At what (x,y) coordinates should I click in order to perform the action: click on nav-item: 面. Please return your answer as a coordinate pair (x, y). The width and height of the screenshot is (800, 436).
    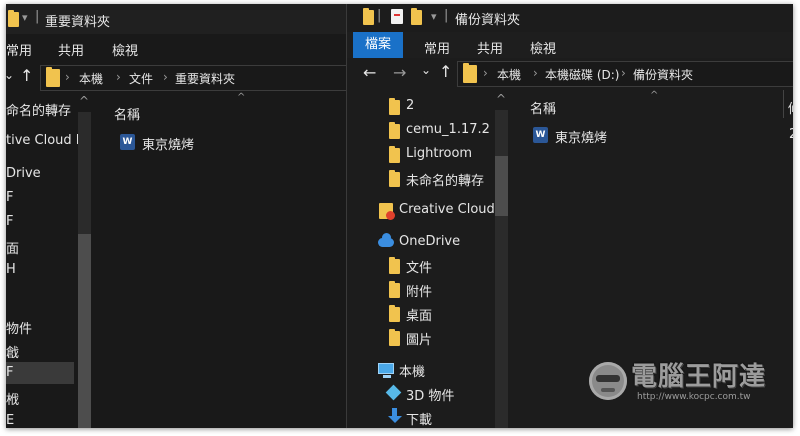
    Looking at the image, I should click on (12, 247).